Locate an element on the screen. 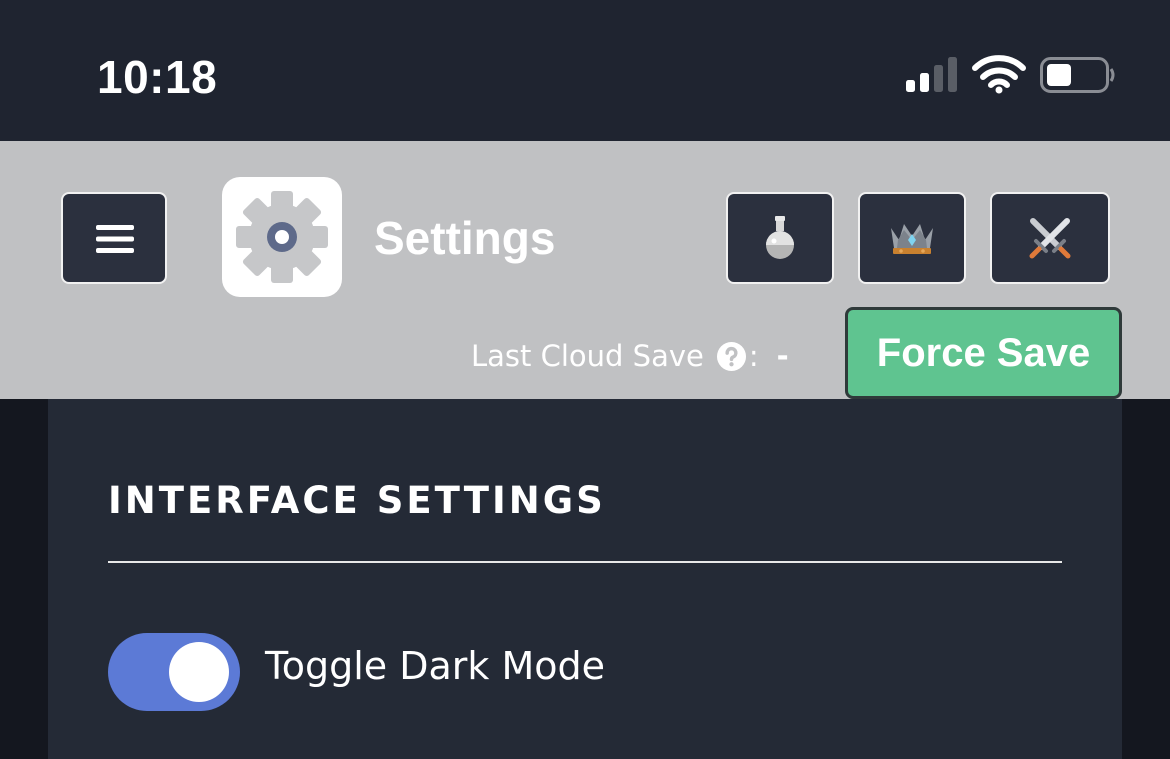 The image size is (1170, 759). settings-logo is located at coordinates (282, 237).